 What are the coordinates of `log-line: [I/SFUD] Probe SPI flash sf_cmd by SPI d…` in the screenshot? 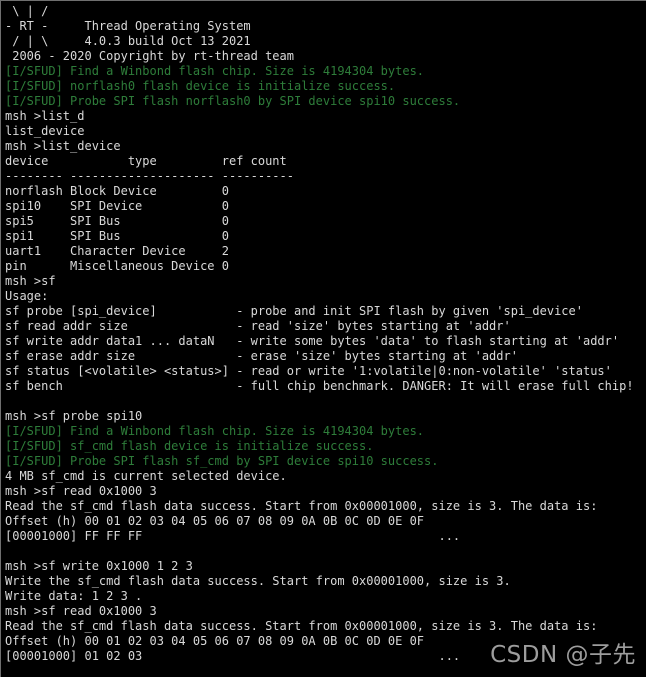 It's located at (222, 461).